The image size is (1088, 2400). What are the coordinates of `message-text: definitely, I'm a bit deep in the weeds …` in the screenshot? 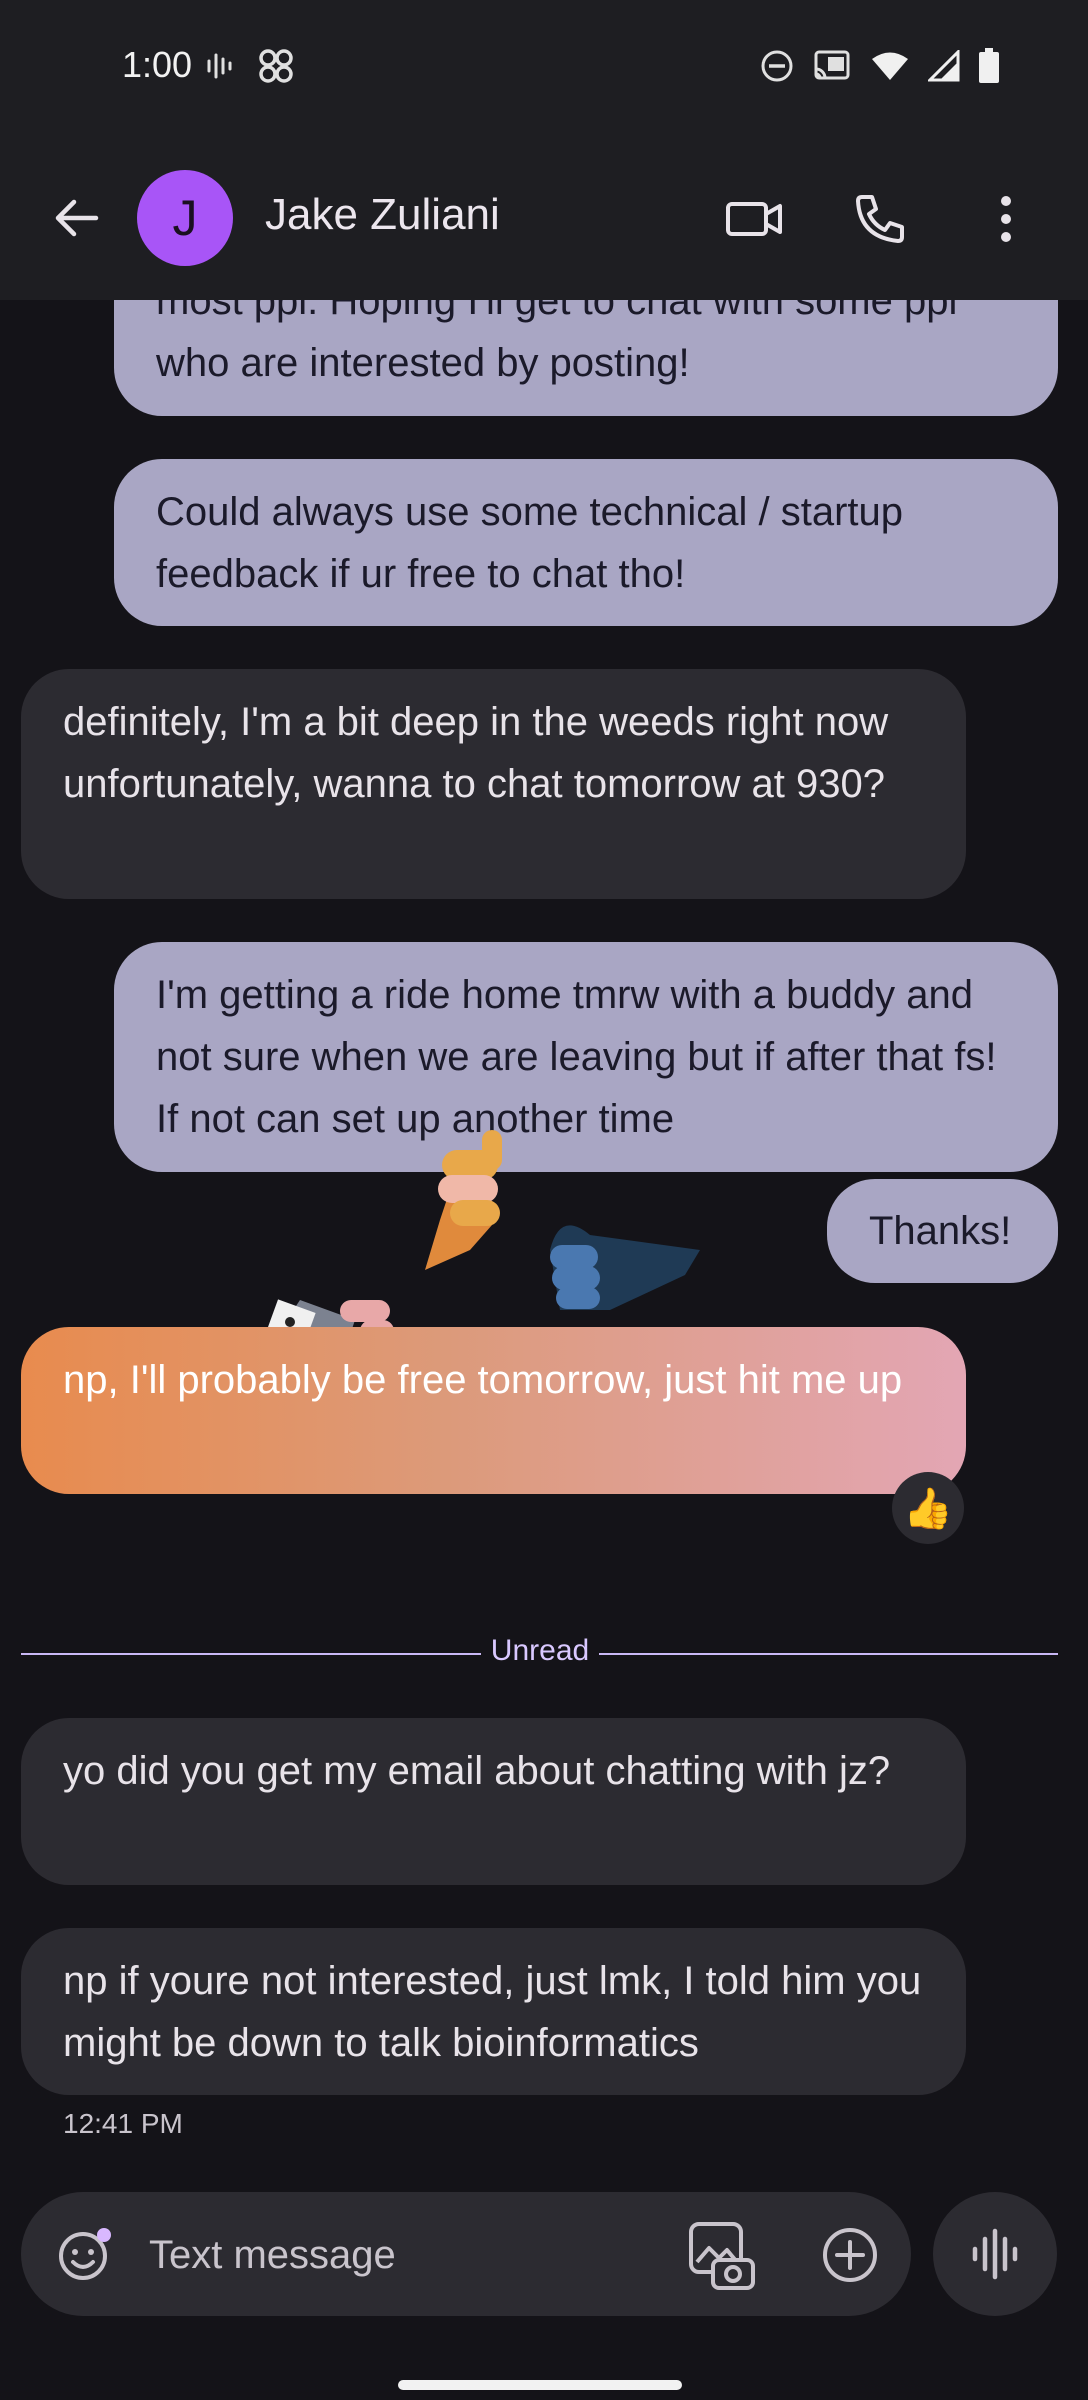 It's located at (476, 753).